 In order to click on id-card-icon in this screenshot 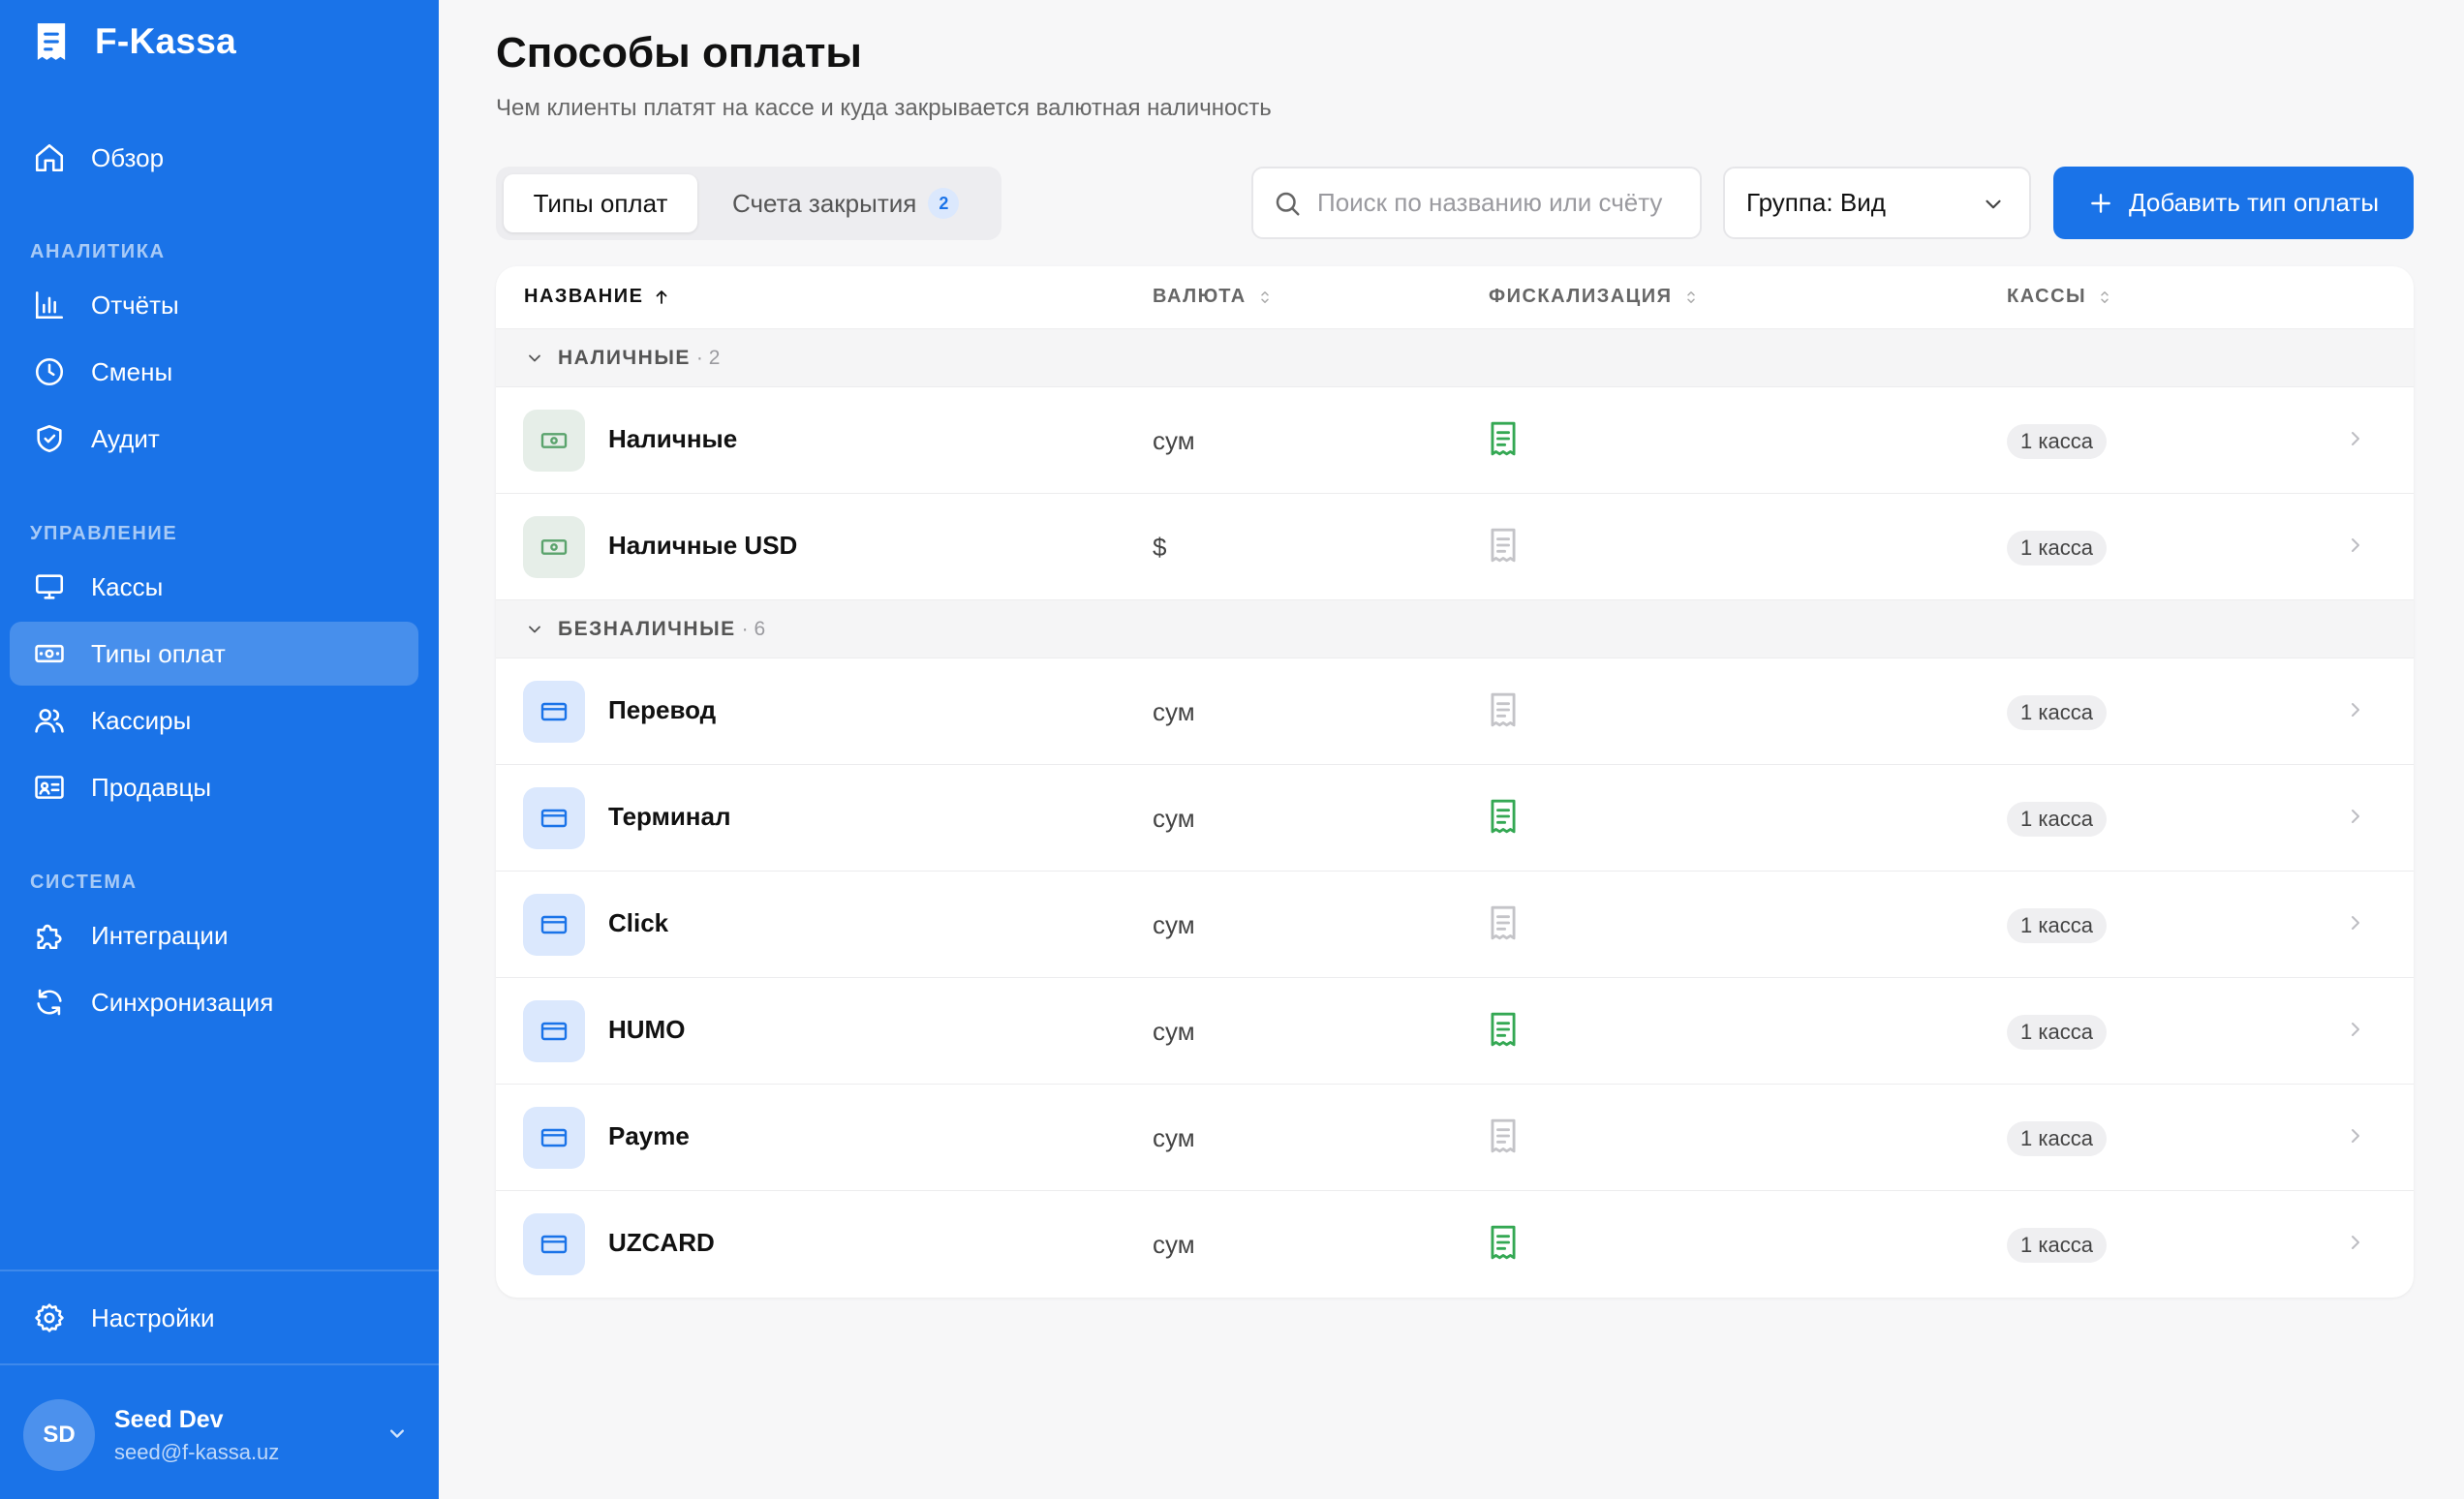, I will do `click(50, 787)`.